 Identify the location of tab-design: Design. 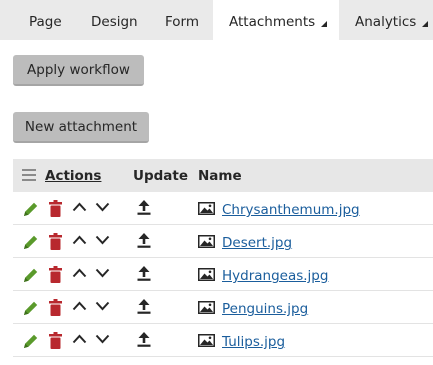
(114, 20).